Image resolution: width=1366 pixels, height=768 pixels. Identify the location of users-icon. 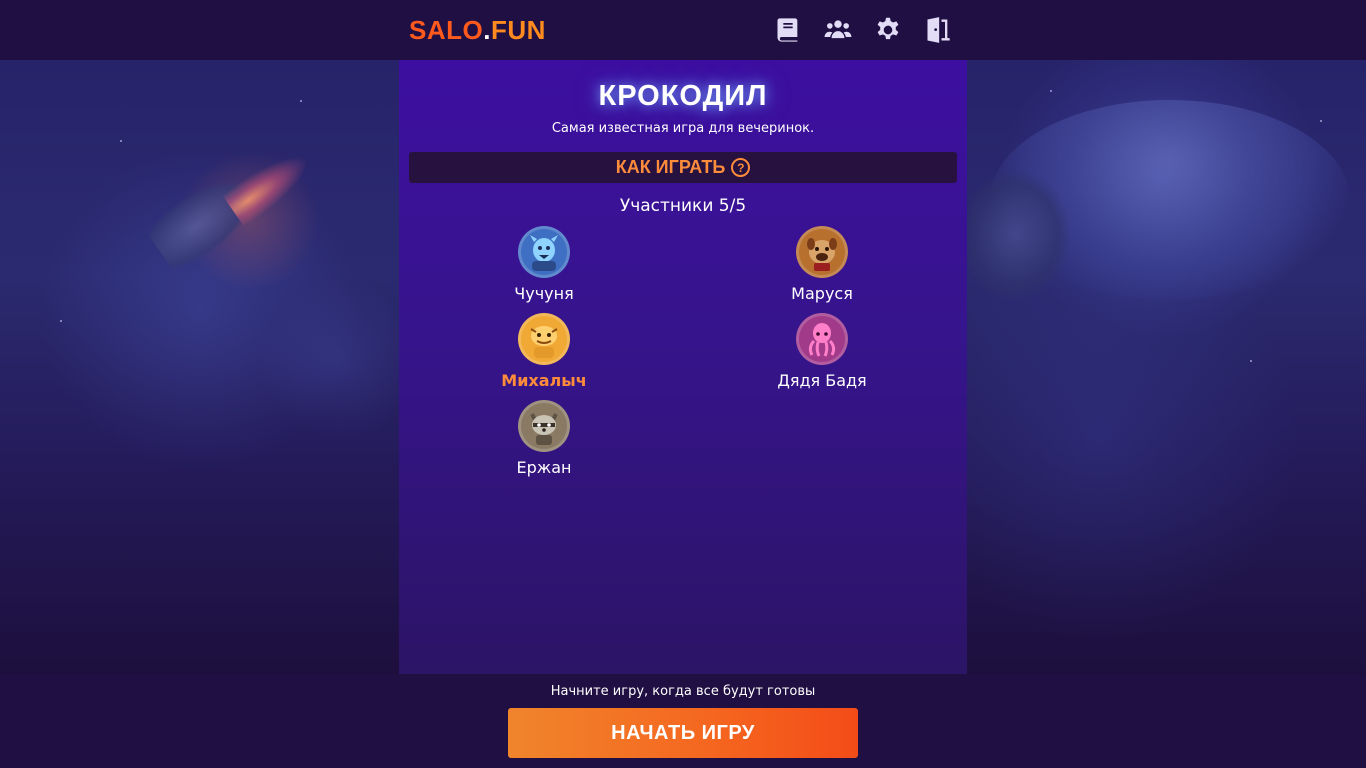
(838, 30).